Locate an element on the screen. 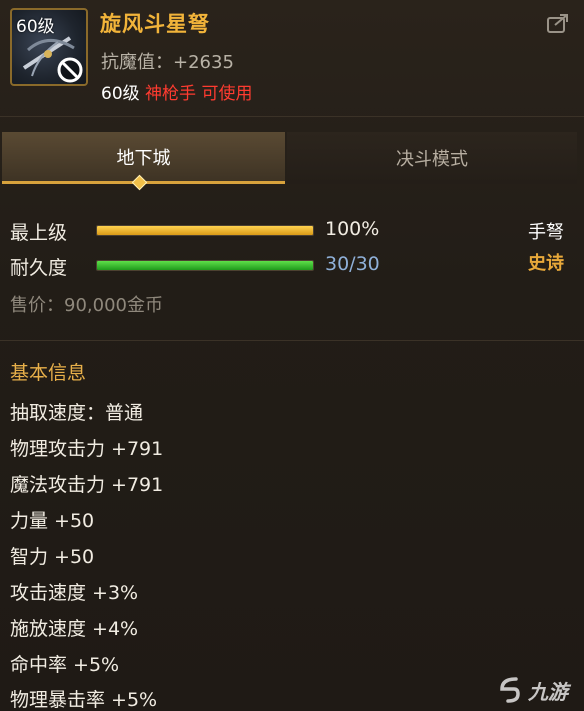 This screenshot has height=711, width=584. tab-pvp: 决斗模式 is located at coordinates (432, 158).